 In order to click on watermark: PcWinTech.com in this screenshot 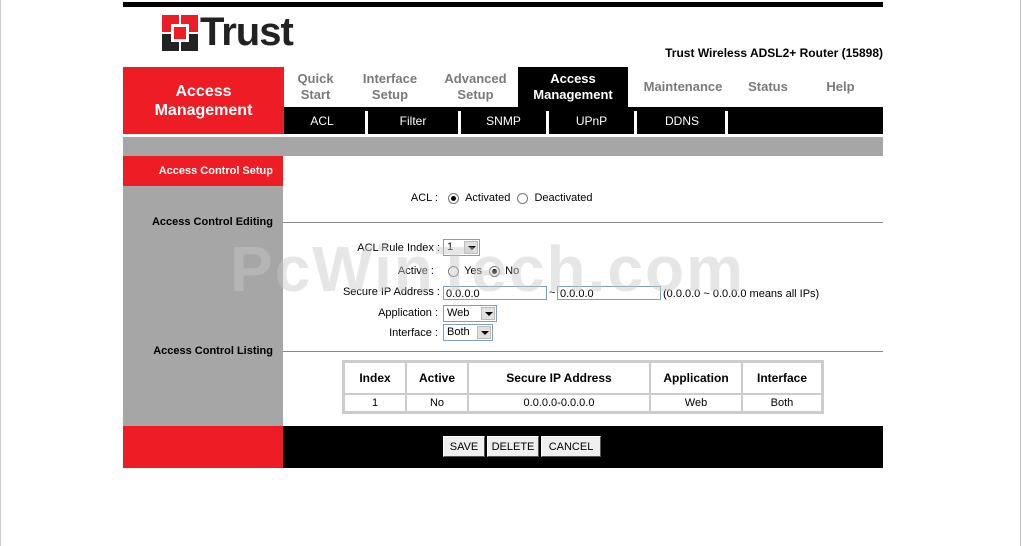, I will do `click(487, 269)`.